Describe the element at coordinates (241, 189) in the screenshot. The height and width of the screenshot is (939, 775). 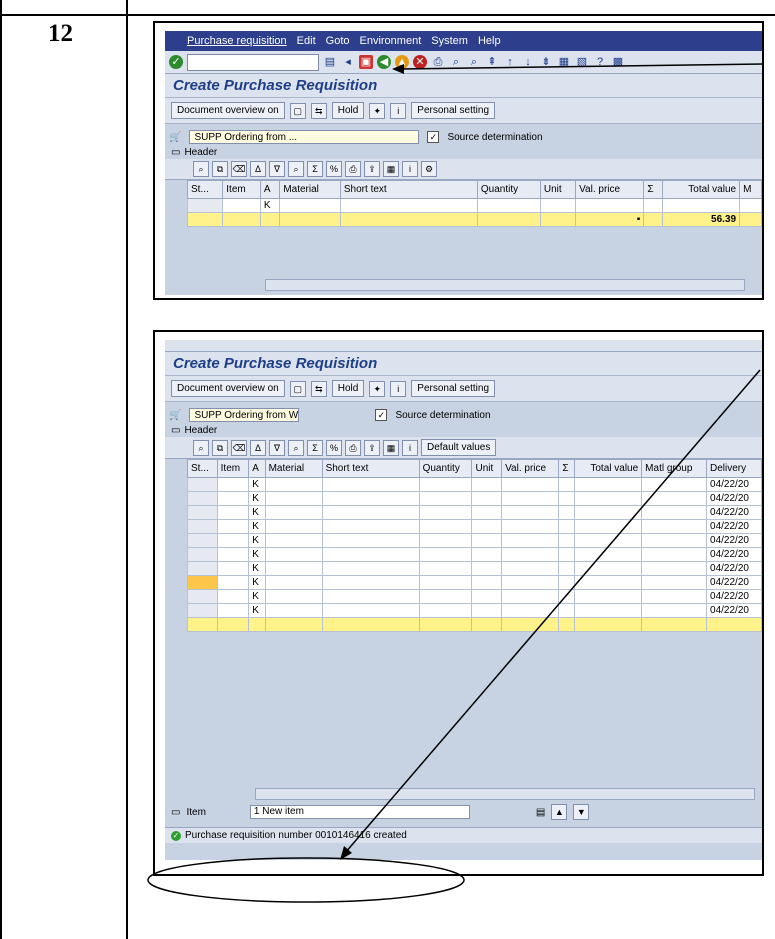
I see `col-item: Item` at that location.